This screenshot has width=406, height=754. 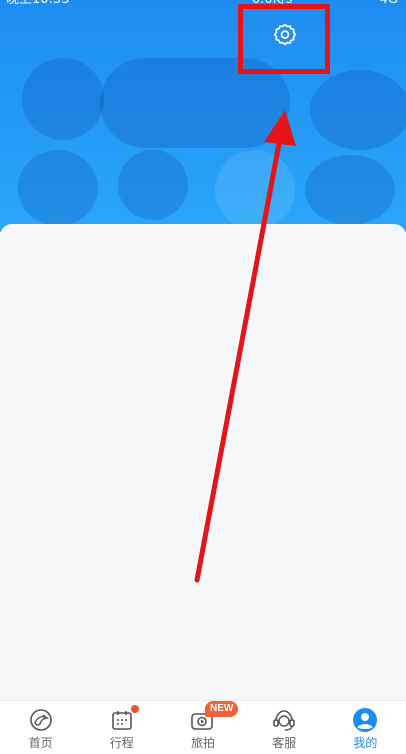 I want to click on home-logo-icon, so click(x=41, y=720).